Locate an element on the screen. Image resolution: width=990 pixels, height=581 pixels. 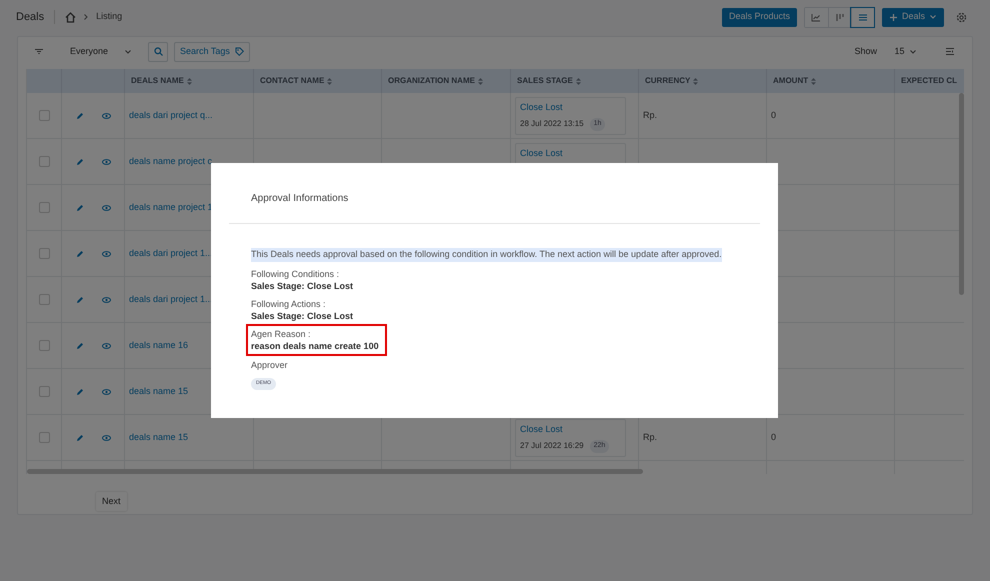
field-label: Following Conditions : is located at coordinates (295, 274).